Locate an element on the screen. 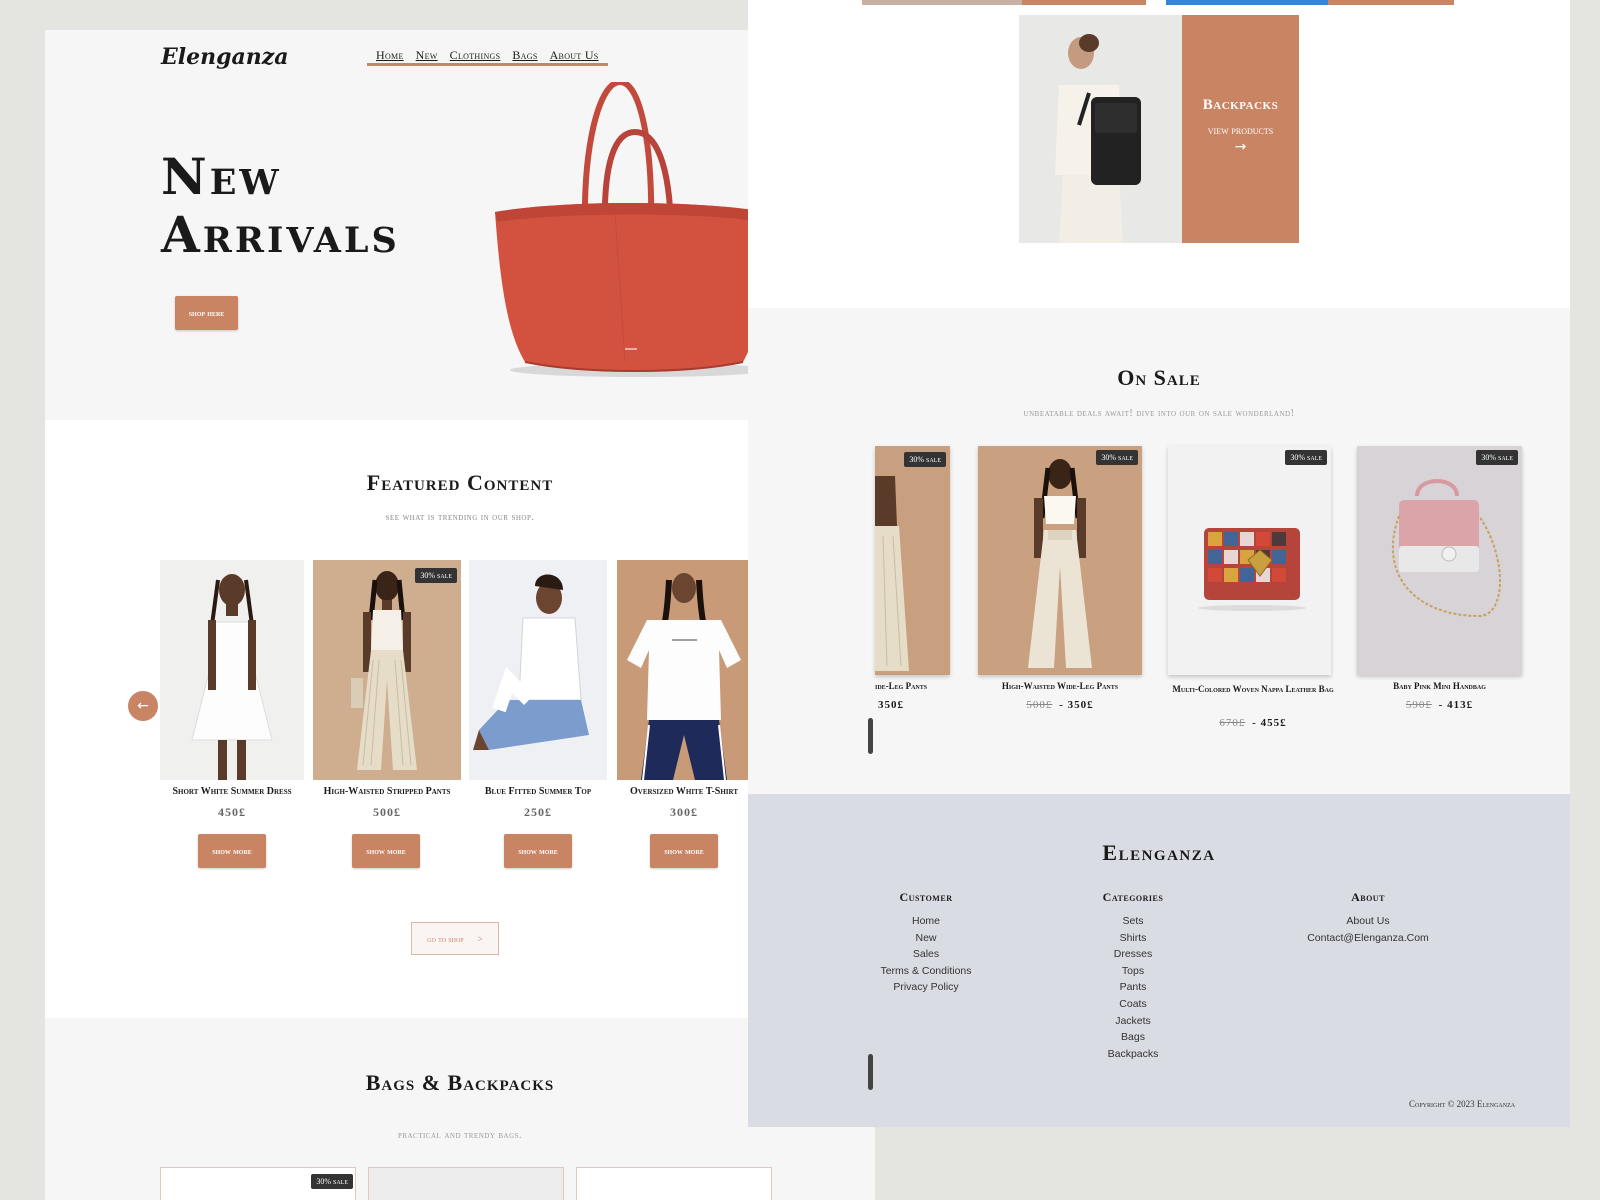  go-to-shop-button: go to shop > is located at coordinates (455, 938).